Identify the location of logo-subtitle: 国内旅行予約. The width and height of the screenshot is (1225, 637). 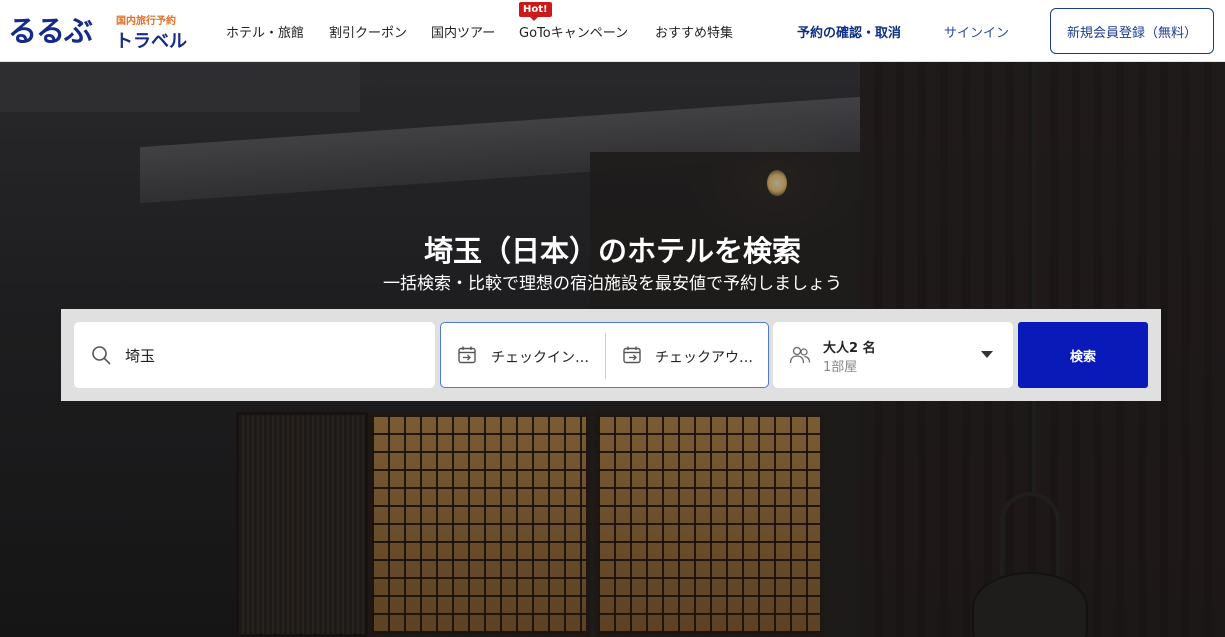
(146, 21).